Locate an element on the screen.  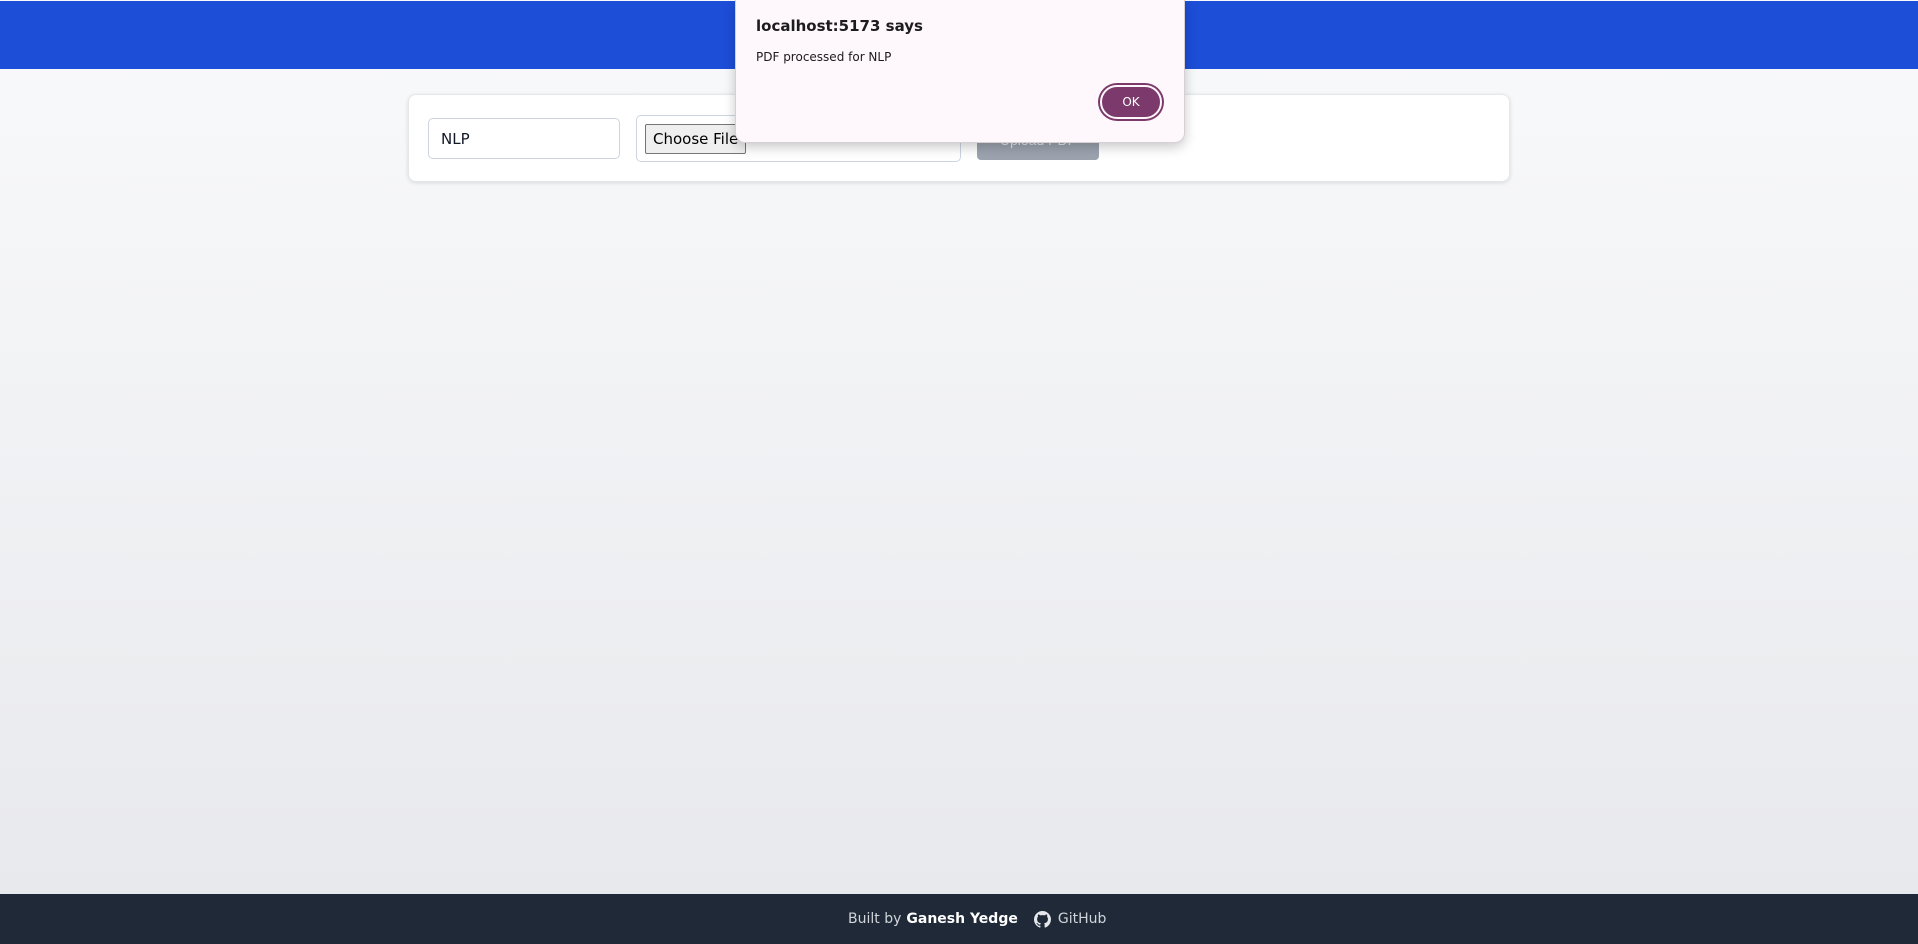
github-icon is located at coordinates (1042, 919).